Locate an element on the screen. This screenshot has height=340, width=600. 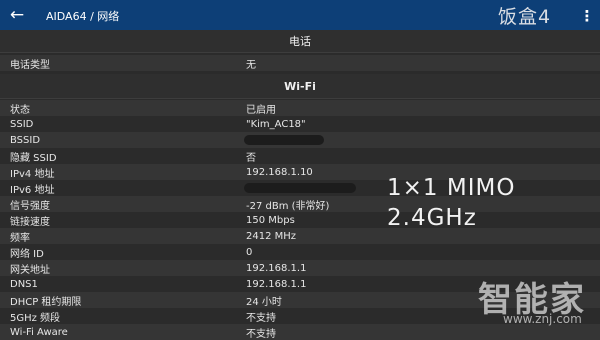
app-bar: ← AIDA64 / 网络 饭盒4 ⋮ is located at coordinates (300, 15).